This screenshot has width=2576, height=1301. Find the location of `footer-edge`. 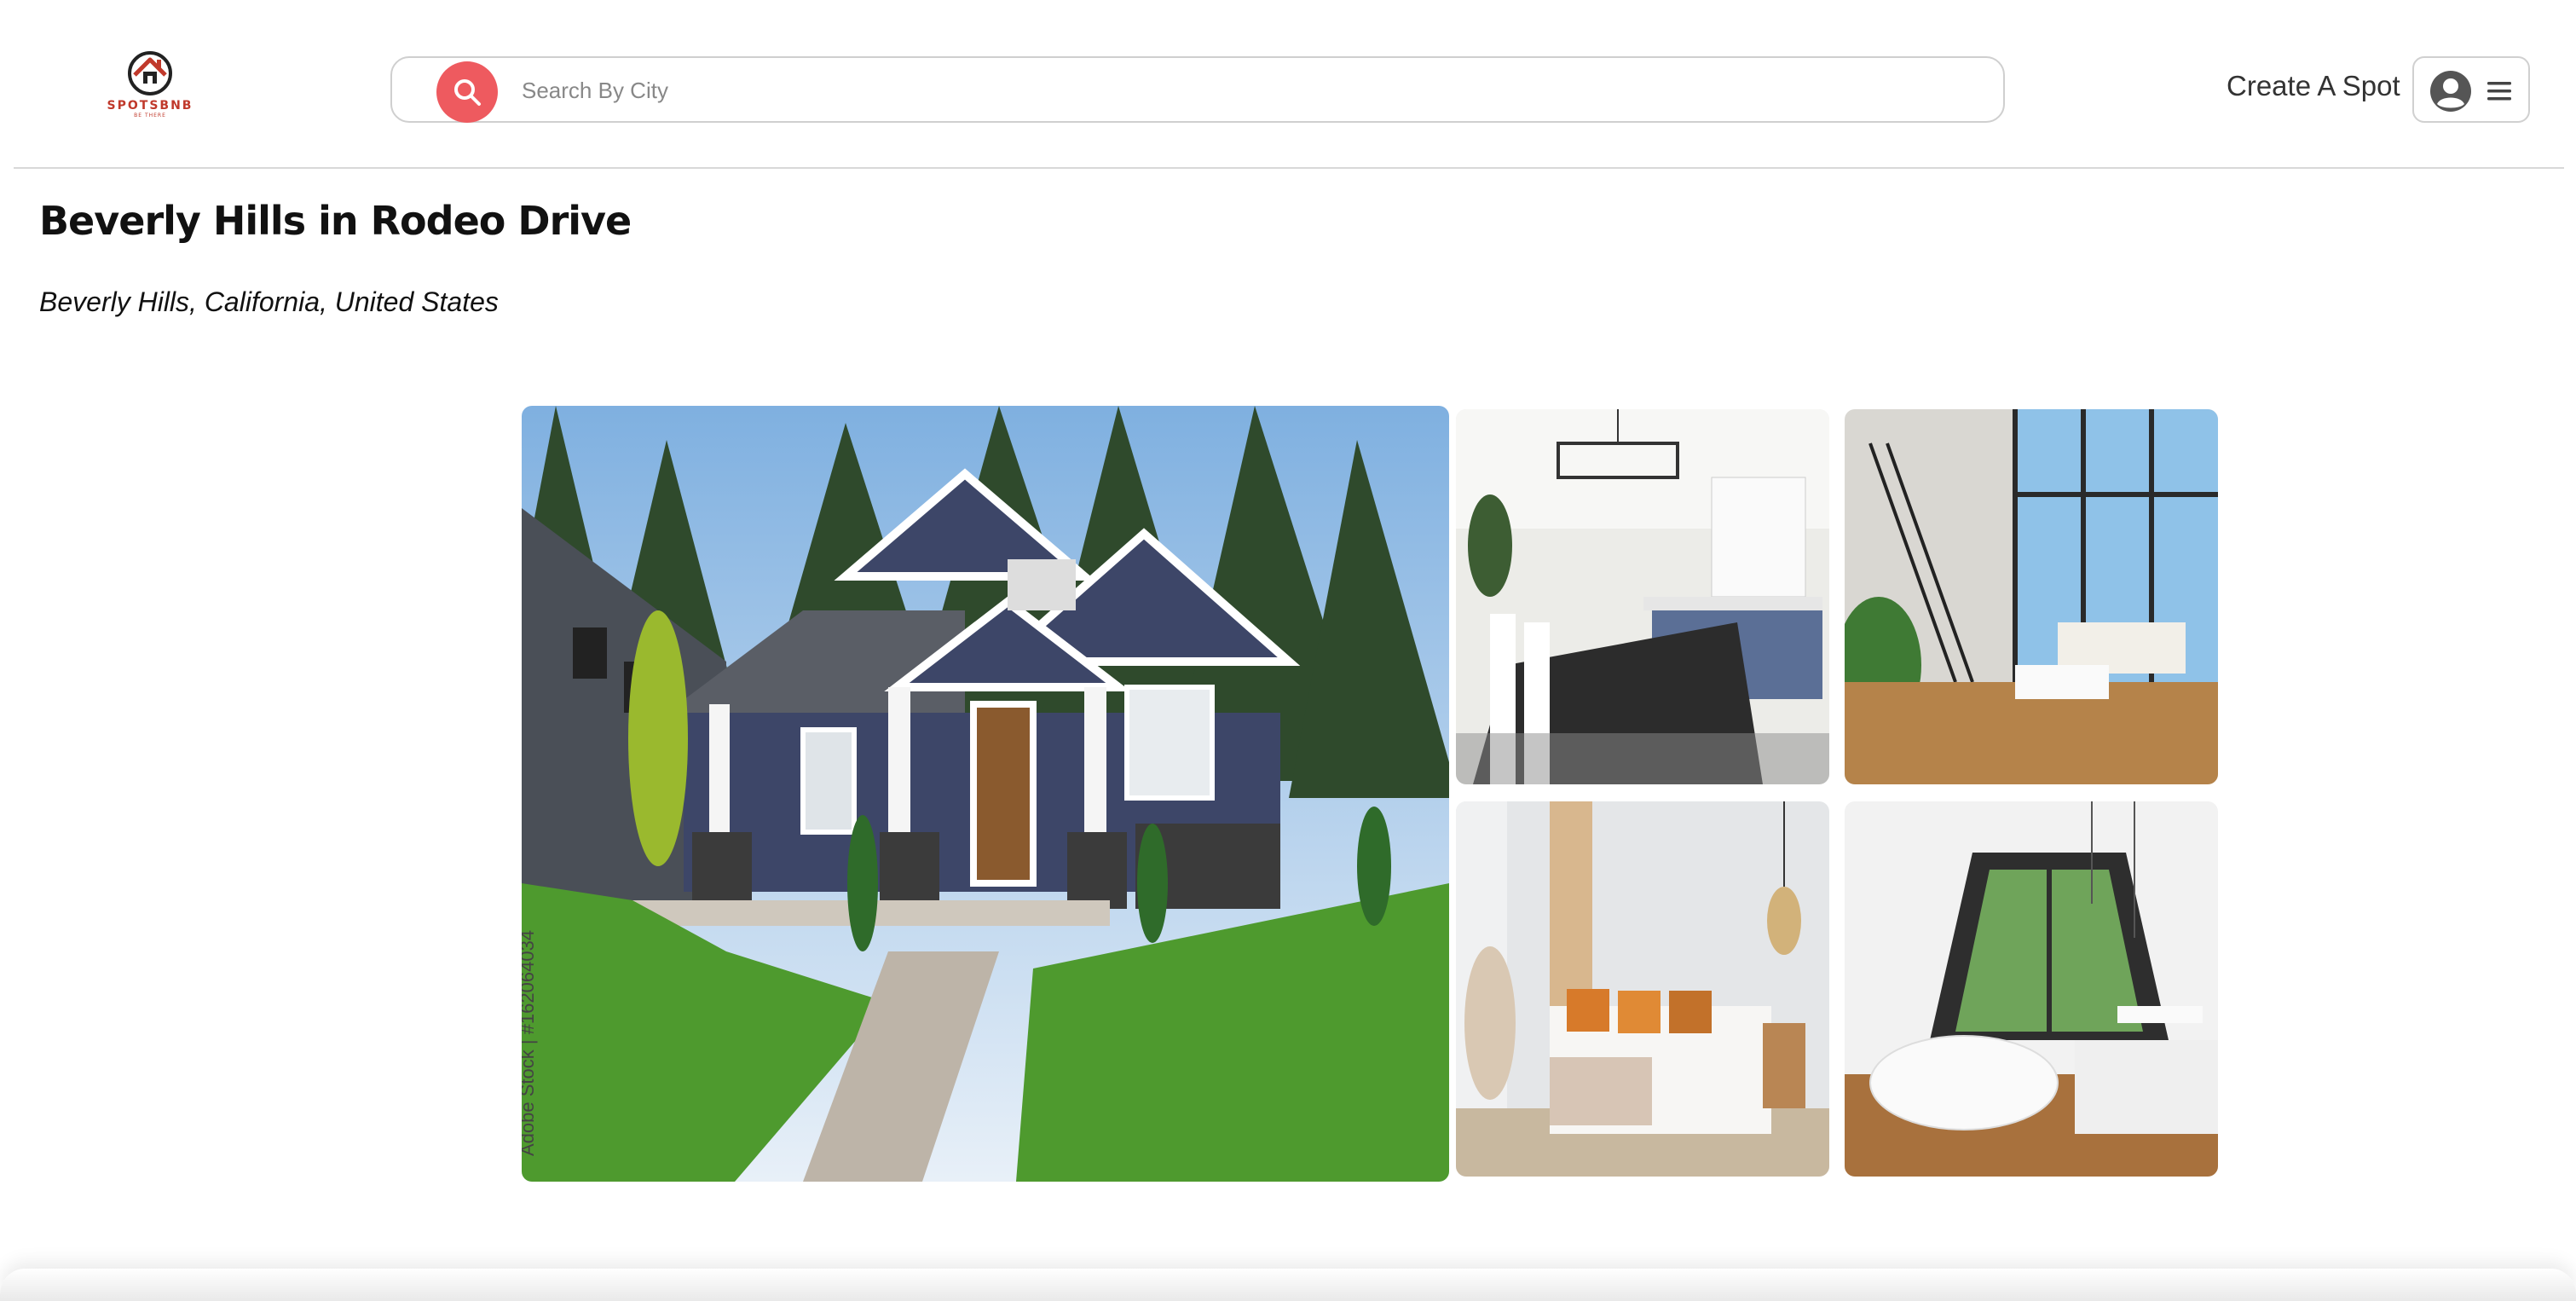

footer-edge is located at coordinates (1288, 1285).